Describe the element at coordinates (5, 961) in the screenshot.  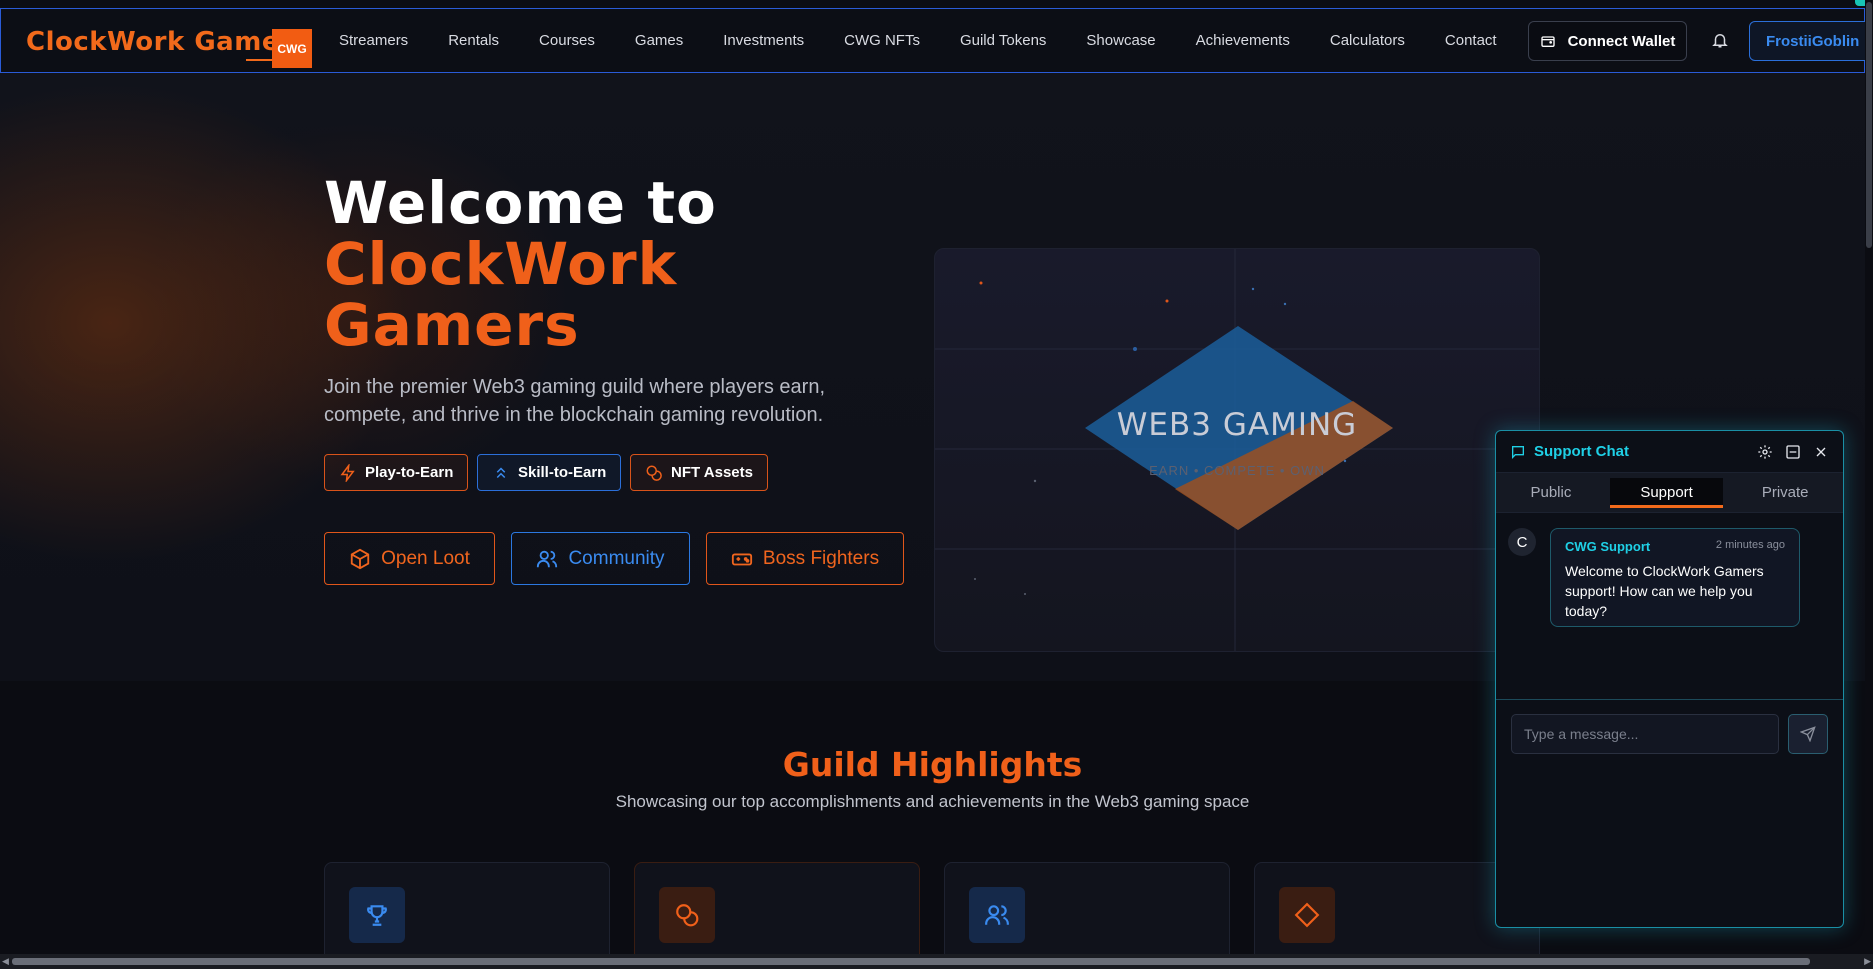
I see `scroll-left-arrow-icon: ◀` at that location.